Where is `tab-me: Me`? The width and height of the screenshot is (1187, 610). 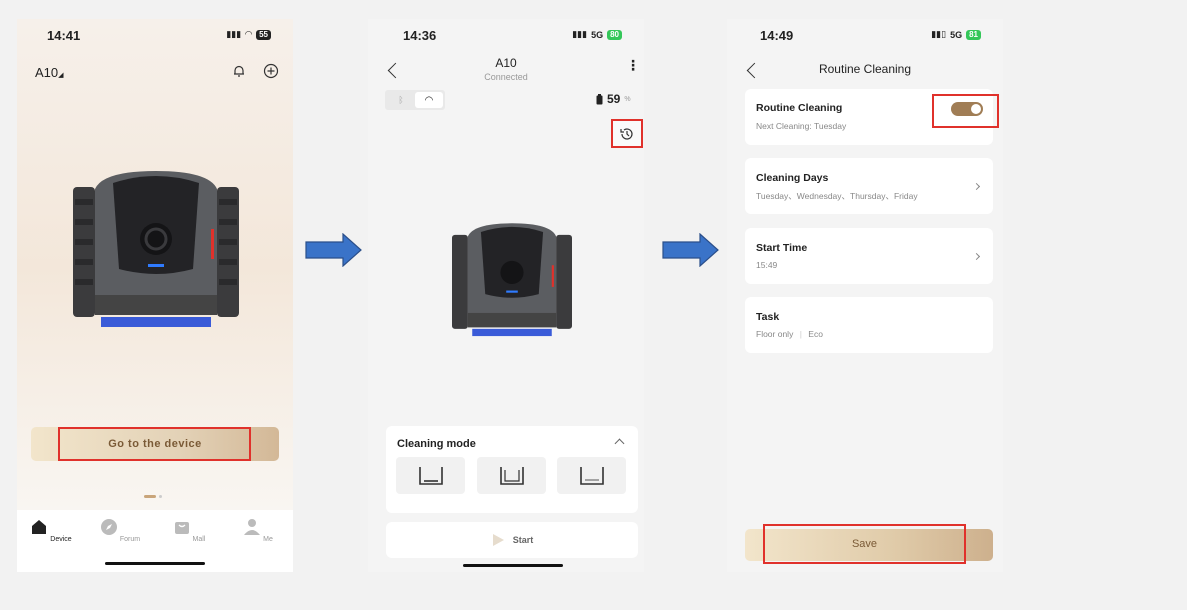
tab-me: Me is located at coordinates (258, 530).